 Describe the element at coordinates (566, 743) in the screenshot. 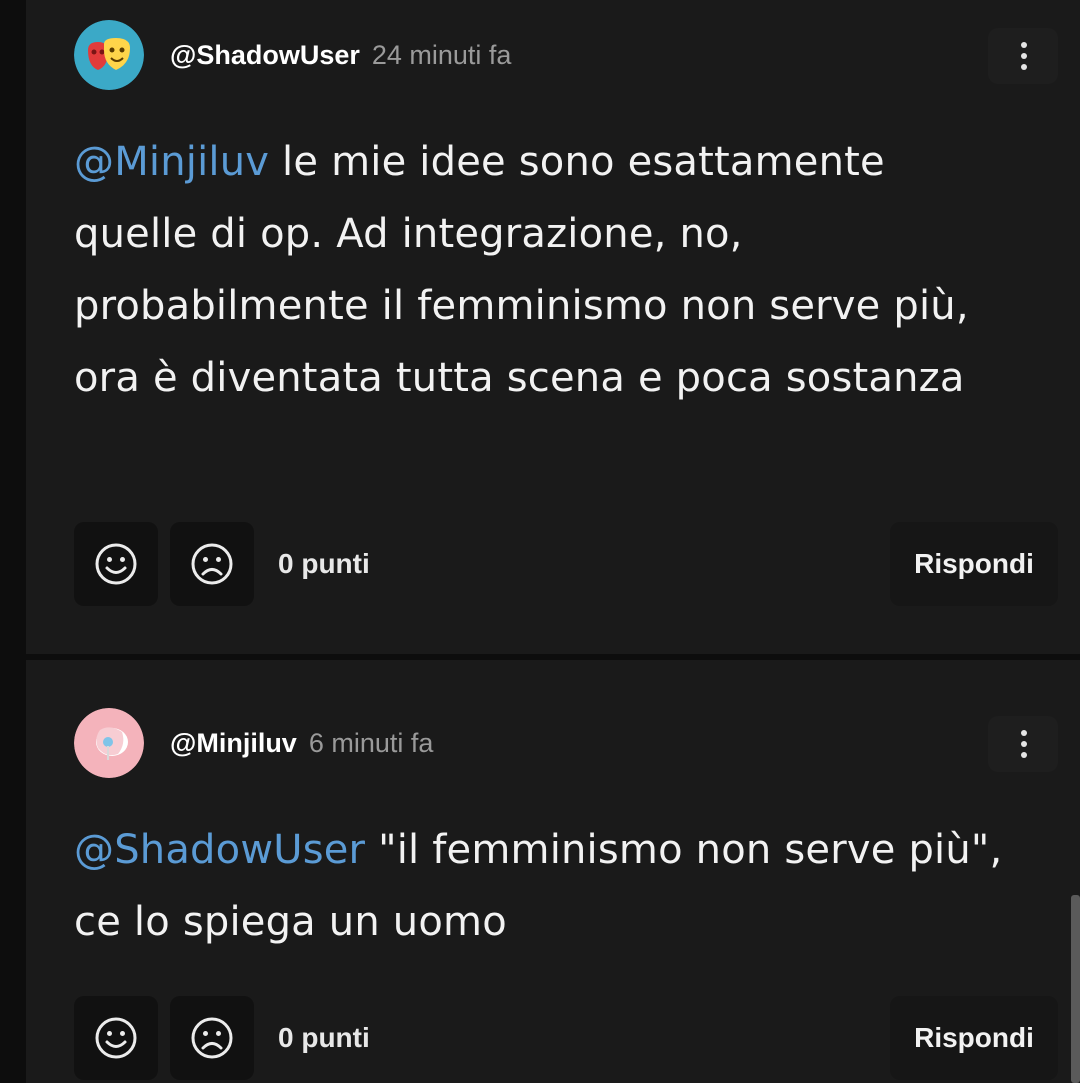

I see `comment-header: @Minjiluv 6 minuti fa` at that location.